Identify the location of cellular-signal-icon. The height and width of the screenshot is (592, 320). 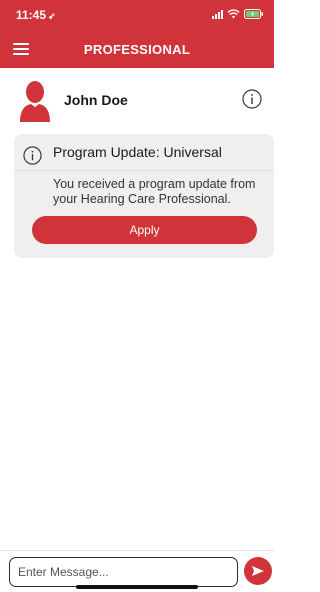
(217, 14).